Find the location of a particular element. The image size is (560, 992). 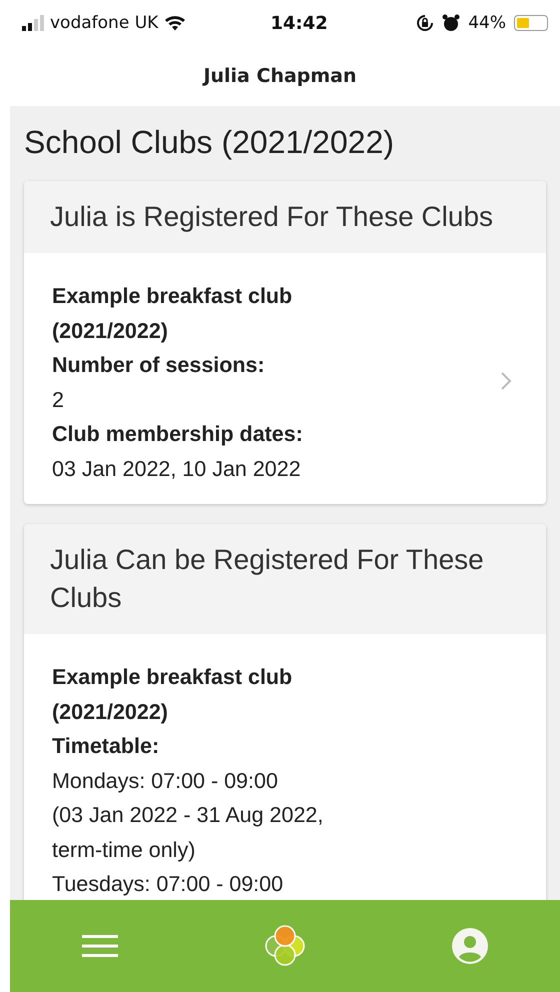

rotation-lock-icon is located at coordinates (425, 23).